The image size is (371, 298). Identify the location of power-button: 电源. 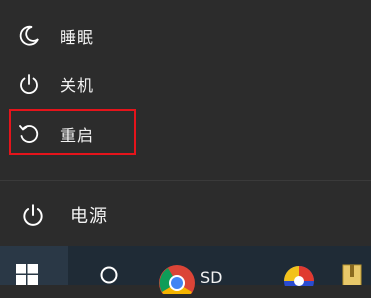
(185, 215).